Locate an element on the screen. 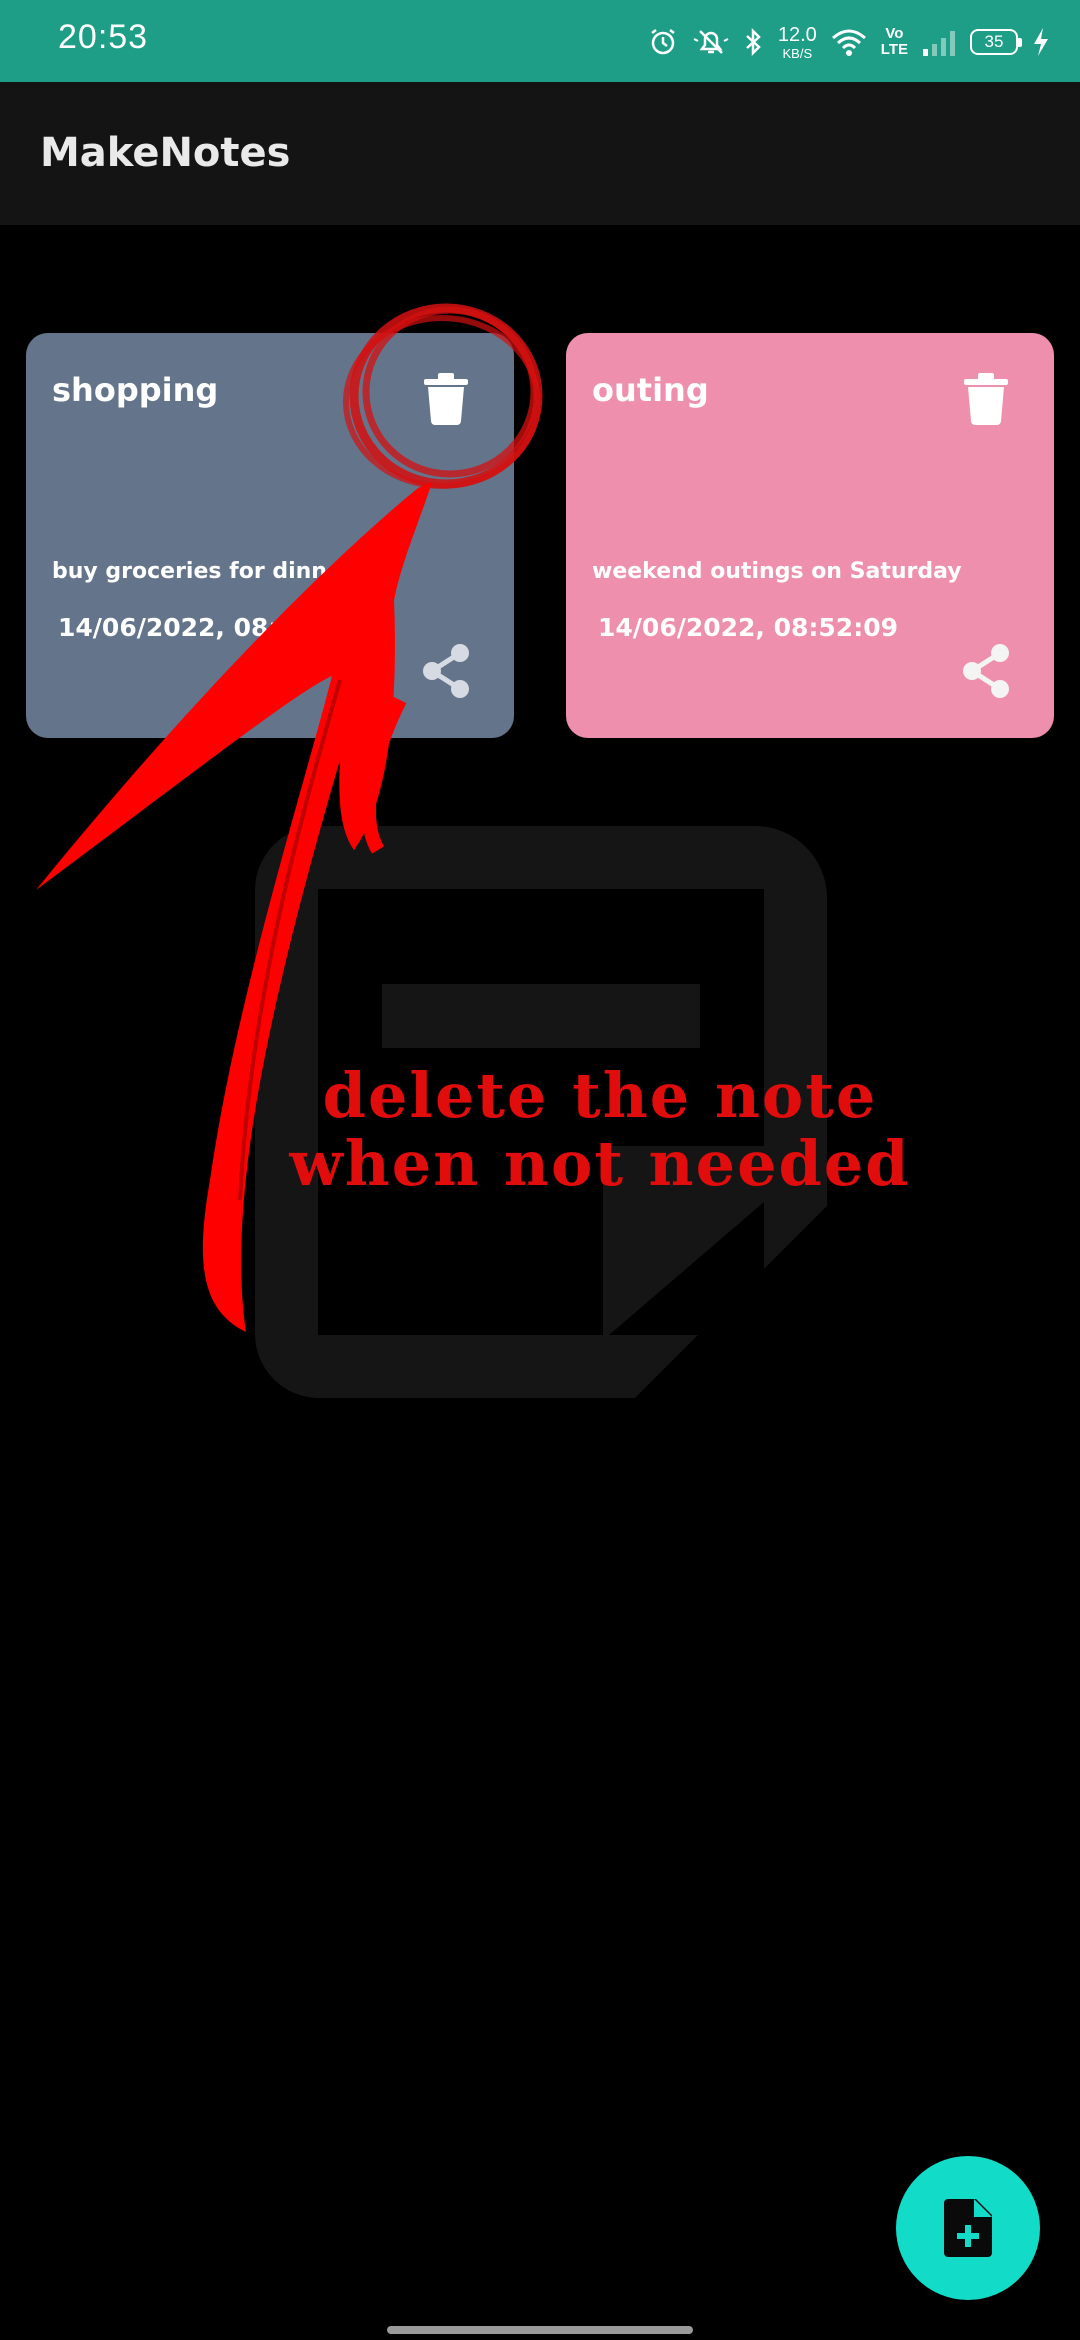 The image size is (1080, 2340). annotation-line-1: delete the note is located at coordinates (600, 1095).